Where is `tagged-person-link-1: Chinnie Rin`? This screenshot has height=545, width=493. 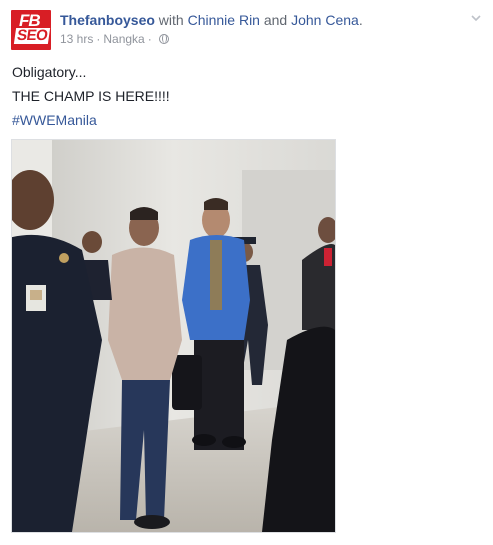 tagged-person-link-1: Chinnie Rin is located at coordinates (224, 20).